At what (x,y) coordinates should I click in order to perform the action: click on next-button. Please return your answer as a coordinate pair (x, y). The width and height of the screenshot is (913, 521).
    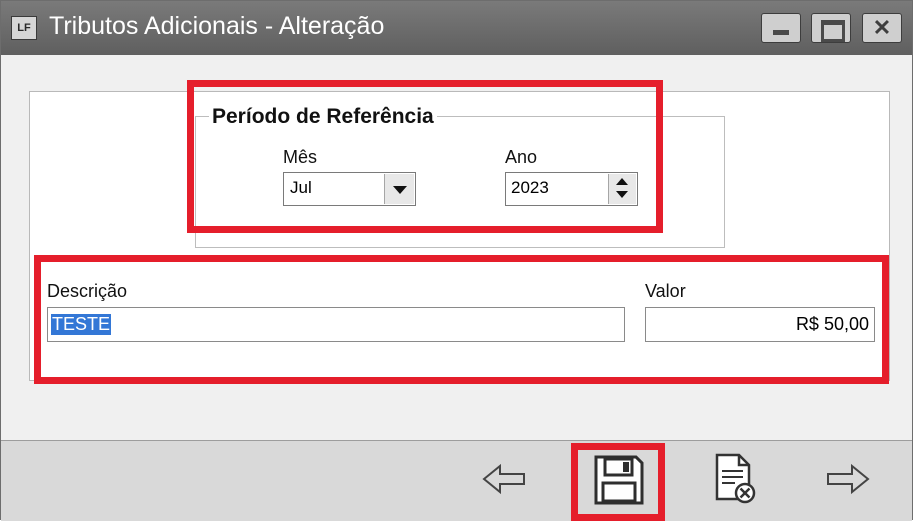
    Looking at the image, I should click on (848, 479).